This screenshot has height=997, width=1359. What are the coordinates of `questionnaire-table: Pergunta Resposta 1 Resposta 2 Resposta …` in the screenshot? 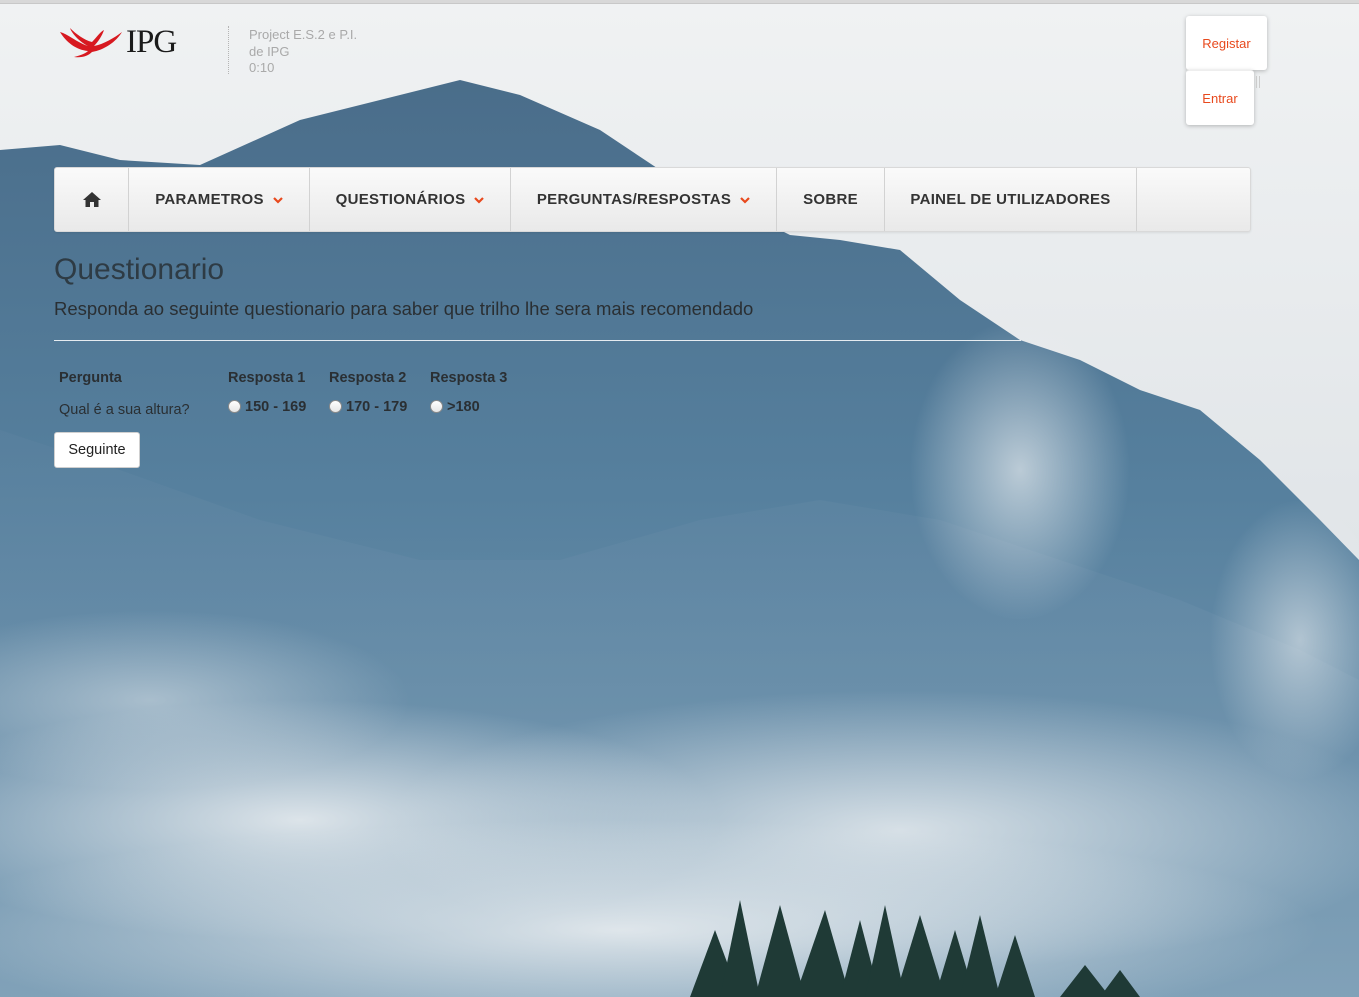 It's located at (284, 398).